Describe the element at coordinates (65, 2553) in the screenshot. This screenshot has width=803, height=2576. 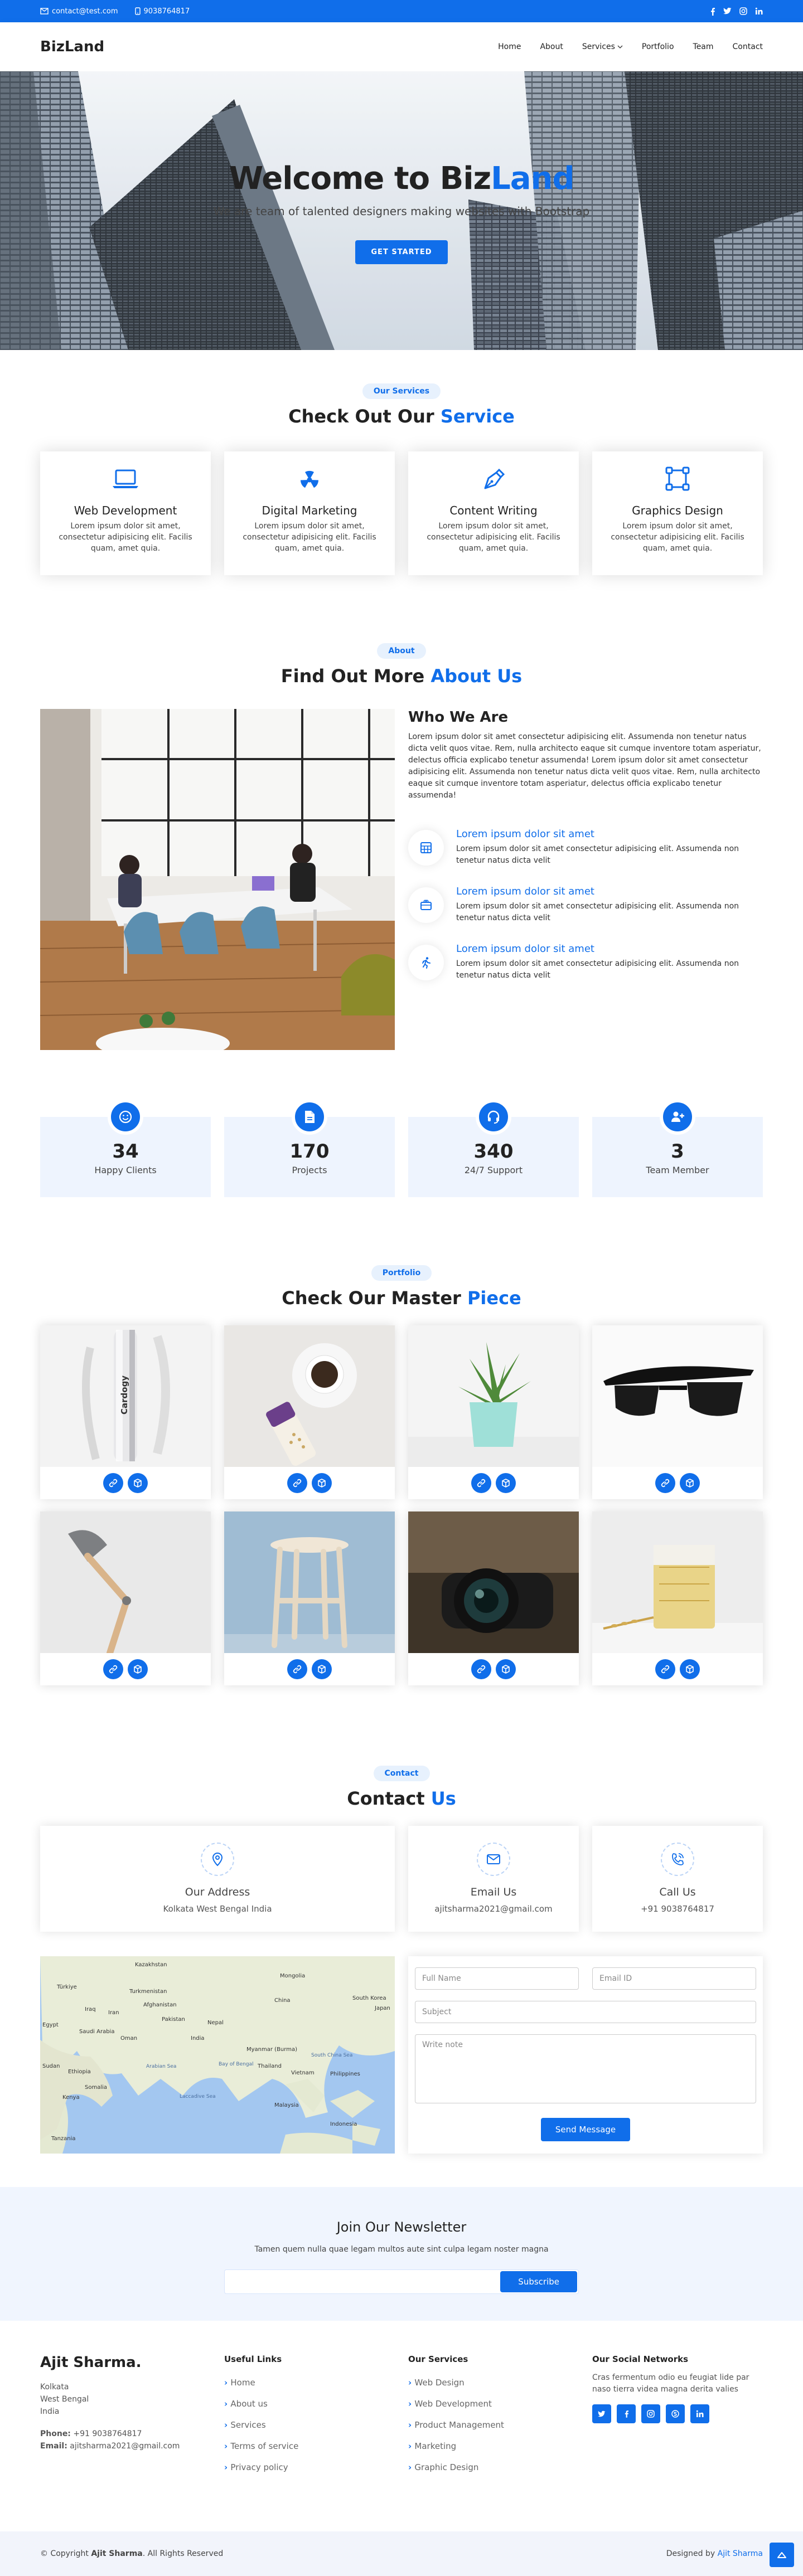
I see `copyright-prefix: © Copyright` at that location.